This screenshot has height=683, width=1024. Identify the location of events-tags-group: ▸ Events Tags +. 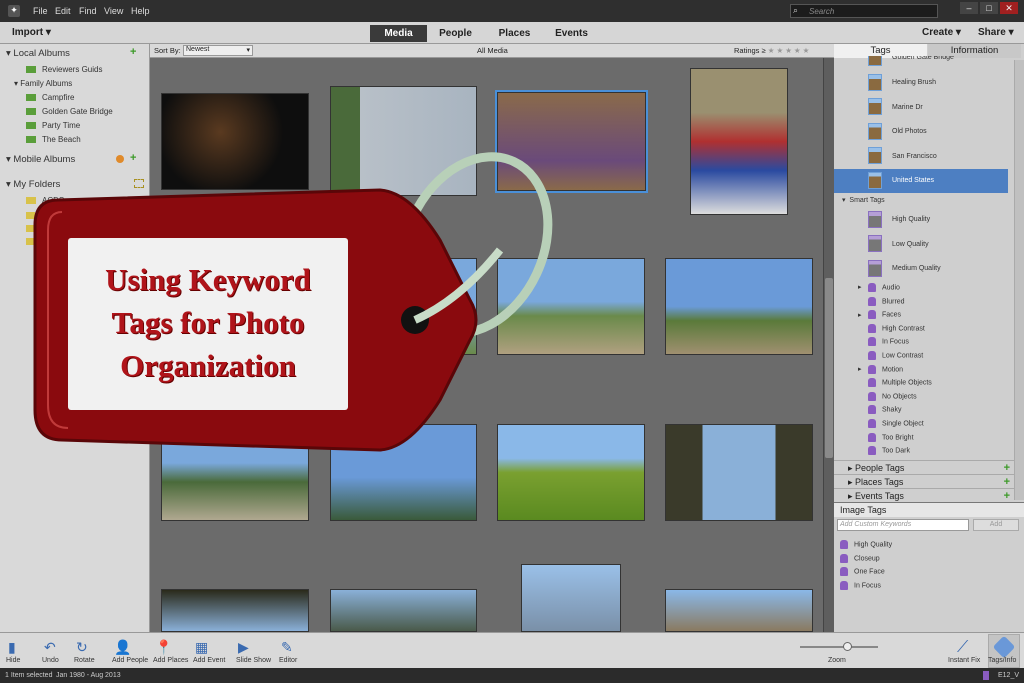
(924, 495).